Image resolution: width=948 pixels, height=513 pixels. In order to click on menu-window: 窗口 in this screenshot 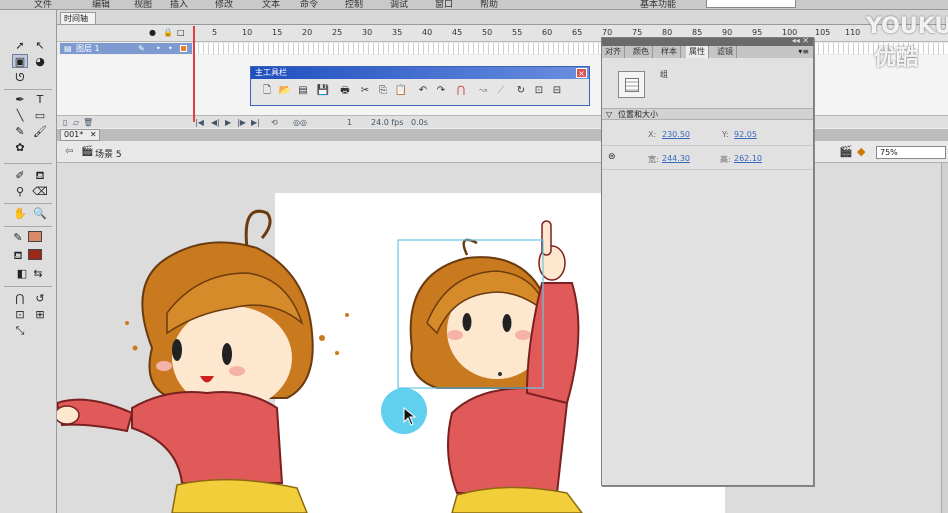, I will do `click(444, 5)`.